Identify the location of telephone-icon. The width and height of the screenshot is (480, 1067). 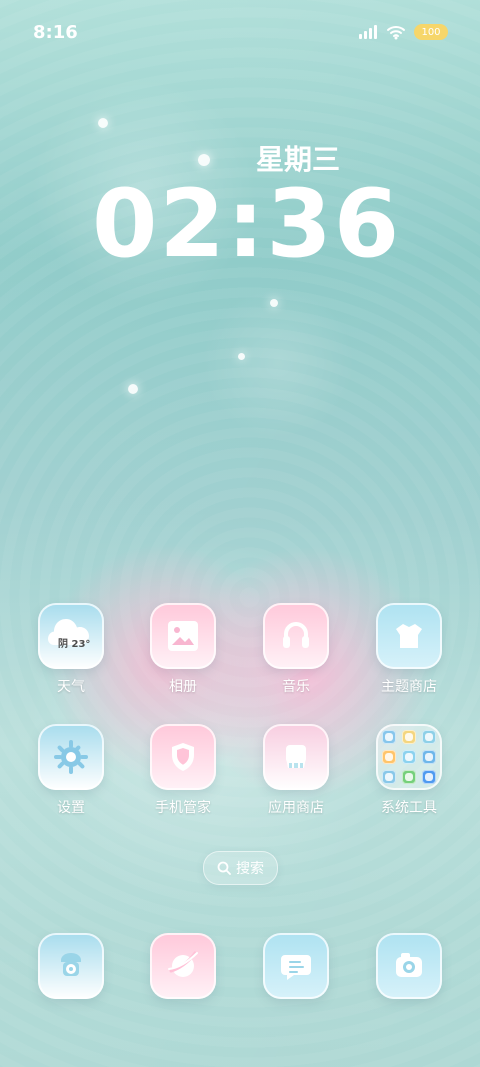
(71, 964).